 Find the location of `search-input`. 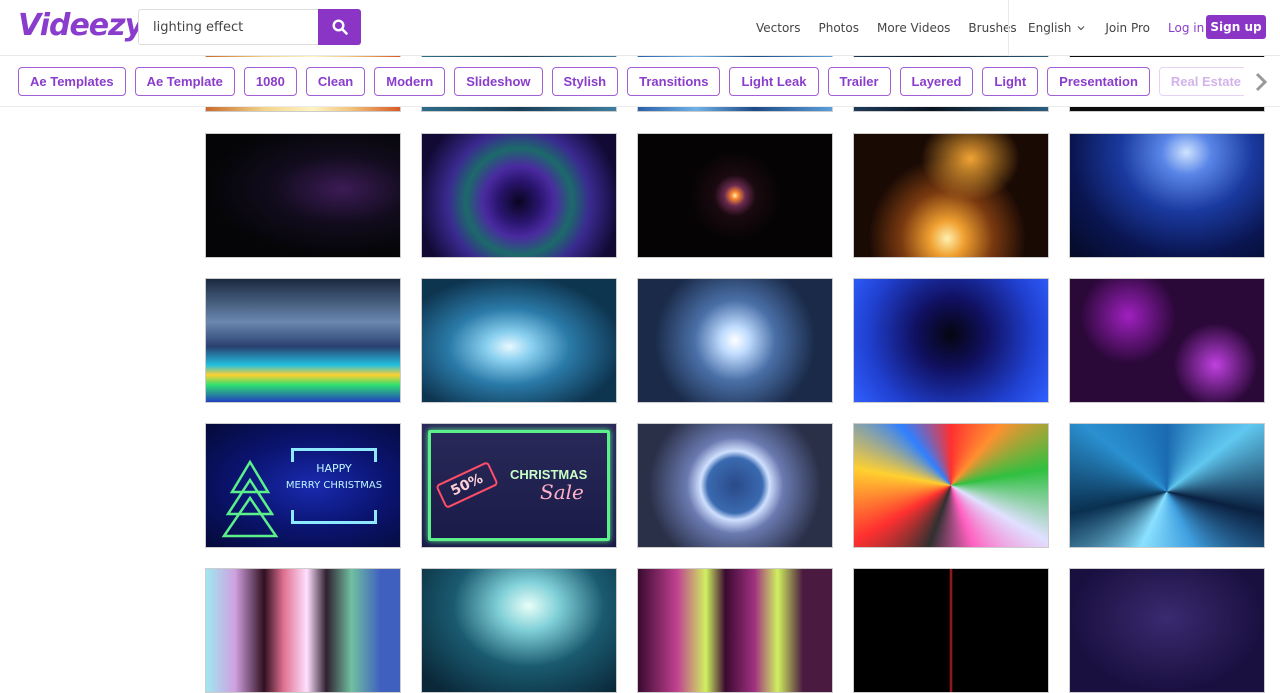

search-input is located at coordinates (228, 27).